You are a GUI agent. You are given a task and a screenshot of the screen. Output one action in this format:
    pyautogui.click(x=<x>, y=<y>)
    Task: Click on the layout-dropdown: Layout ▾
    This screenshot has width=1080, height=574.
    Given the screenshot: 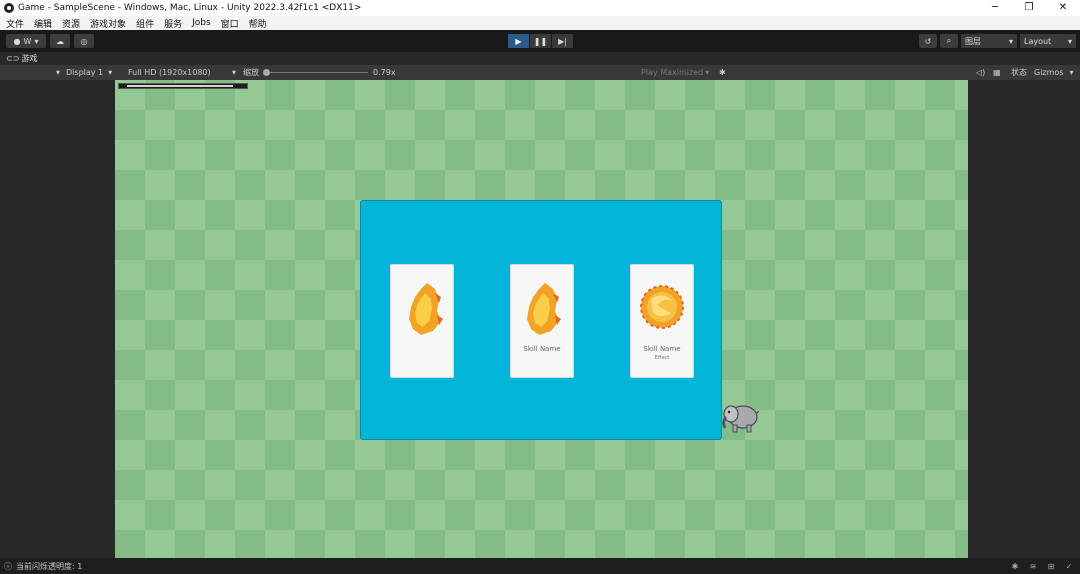 What is the action you would take?
    pyautogui.click(x=1048, y=41)
    